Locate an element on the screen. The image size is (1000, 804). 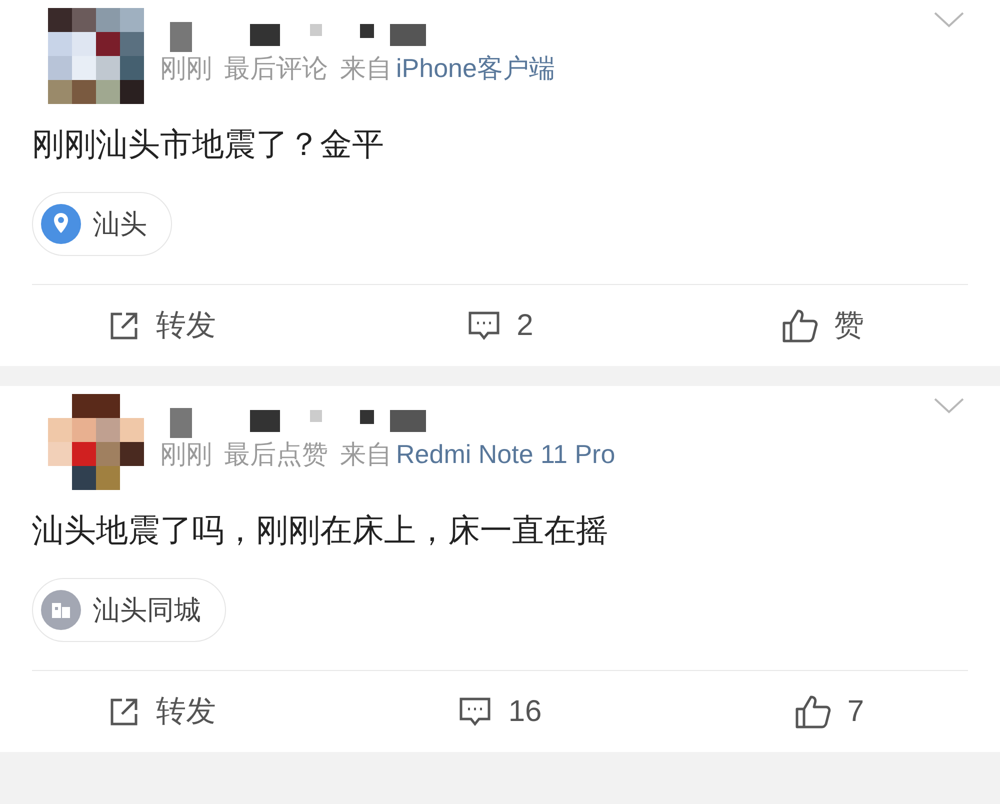
post-activity: 最后点赞 is located at coordinates (276, 454).